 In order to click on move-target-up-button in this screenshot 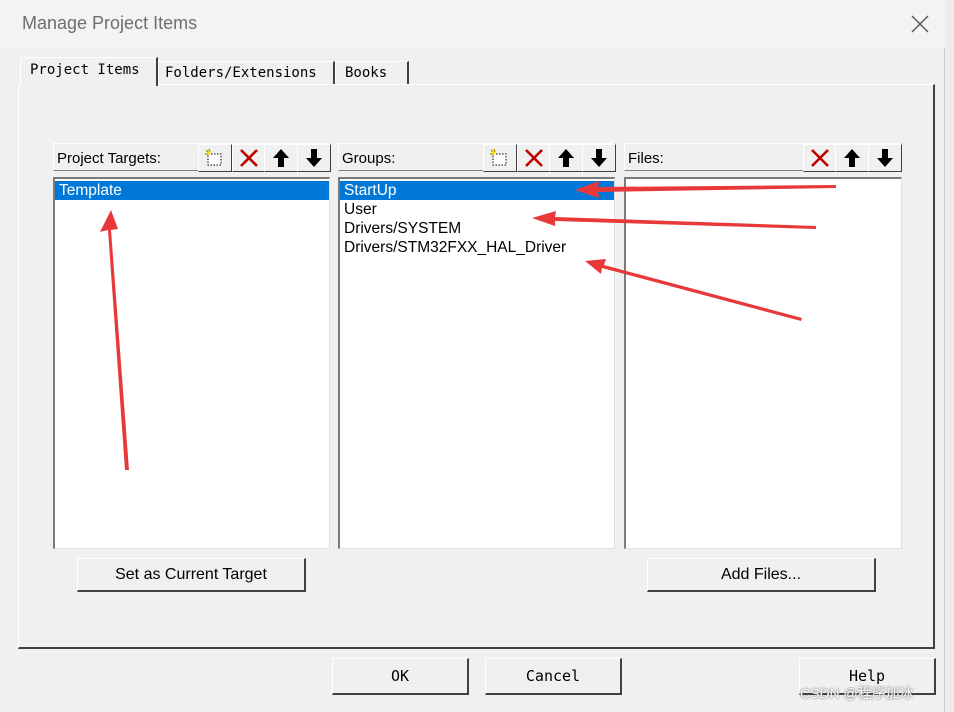, I will do `click(281, 158)`.